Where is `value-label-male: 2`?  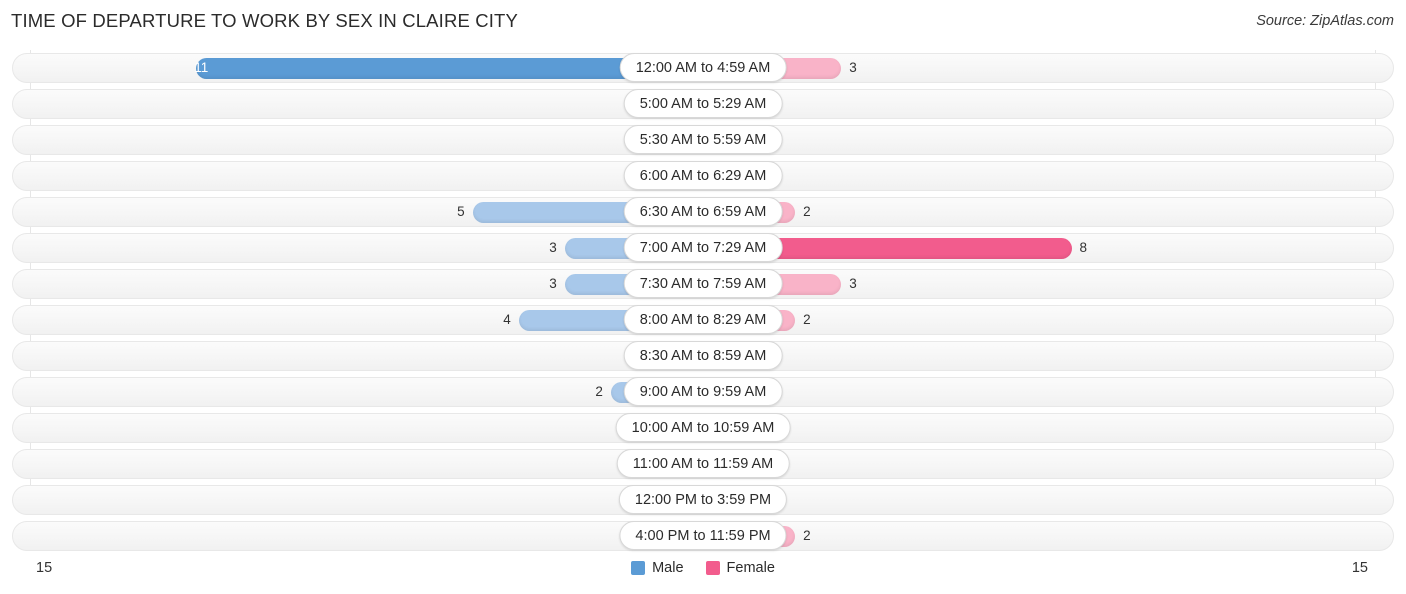 value-label-male: 2 is located at coordinates (599, 391).